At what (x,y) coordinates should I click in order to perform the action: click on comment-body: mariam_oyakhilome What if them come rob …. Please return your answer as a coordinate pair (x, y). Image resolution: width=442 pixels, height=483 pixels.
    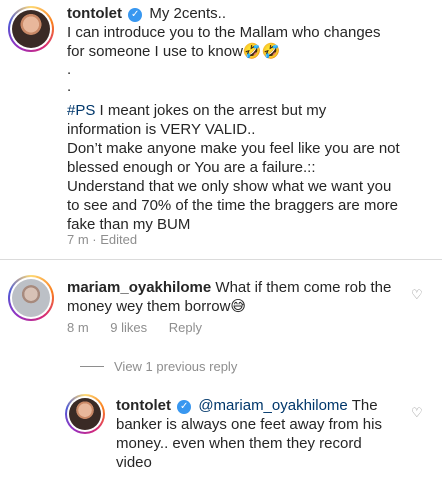
    Looking at the image, I should click on (237, 297).